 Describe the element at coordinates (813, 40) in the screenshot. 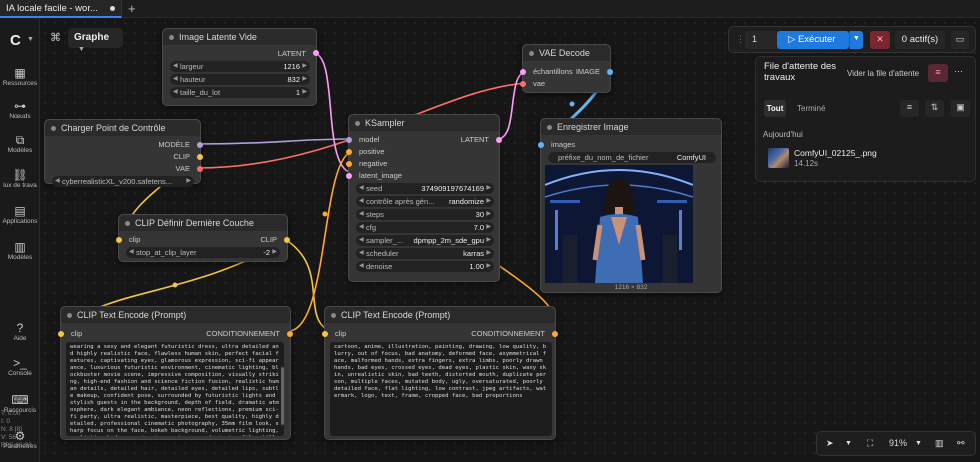

I see `run-button: ▷ Exécuter` at that location.